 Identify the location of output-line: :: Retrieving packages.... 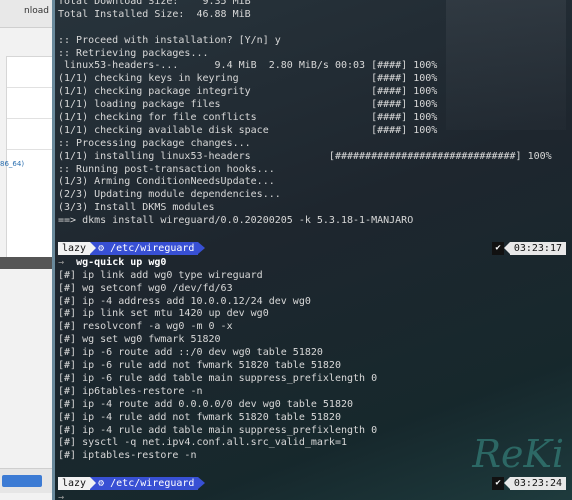
(133, 53).